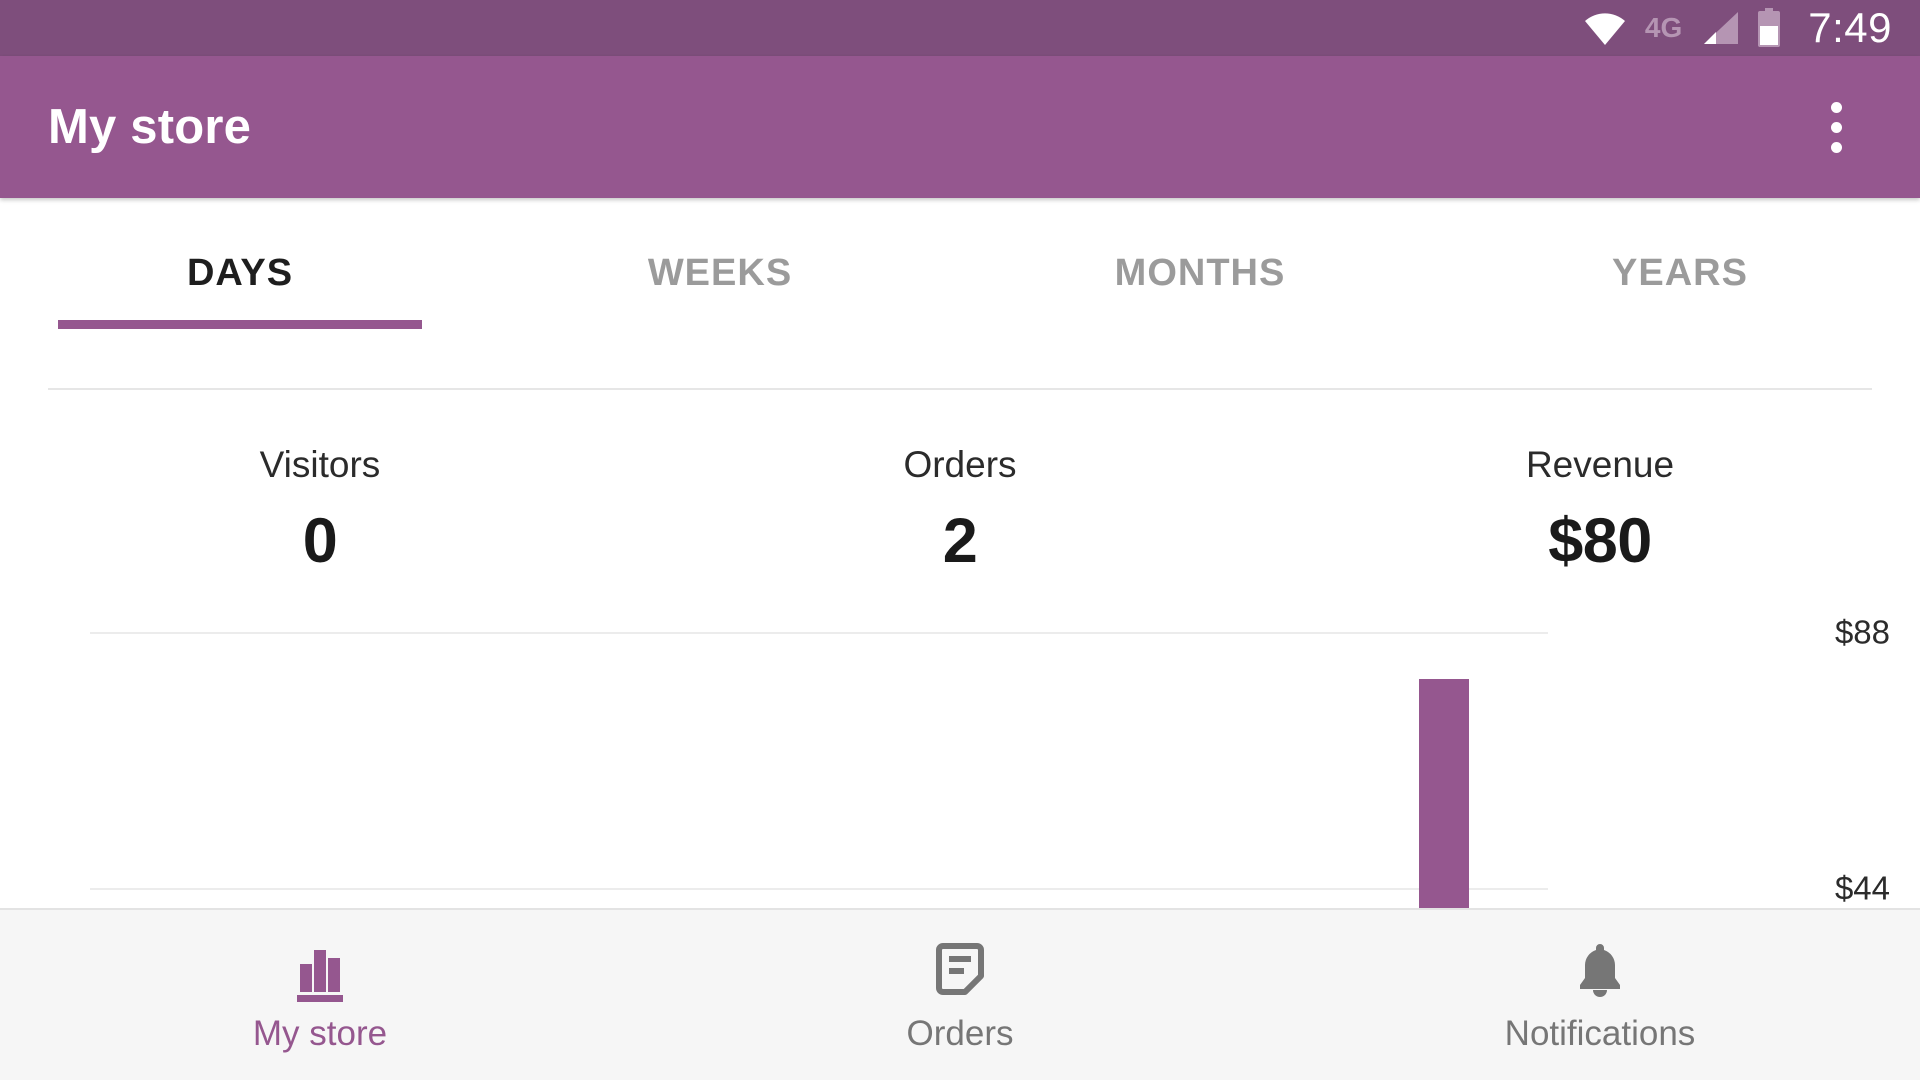  Describe the element at coordinates (1769, 28) in the screenshot. I see `battery-icon` at that location.